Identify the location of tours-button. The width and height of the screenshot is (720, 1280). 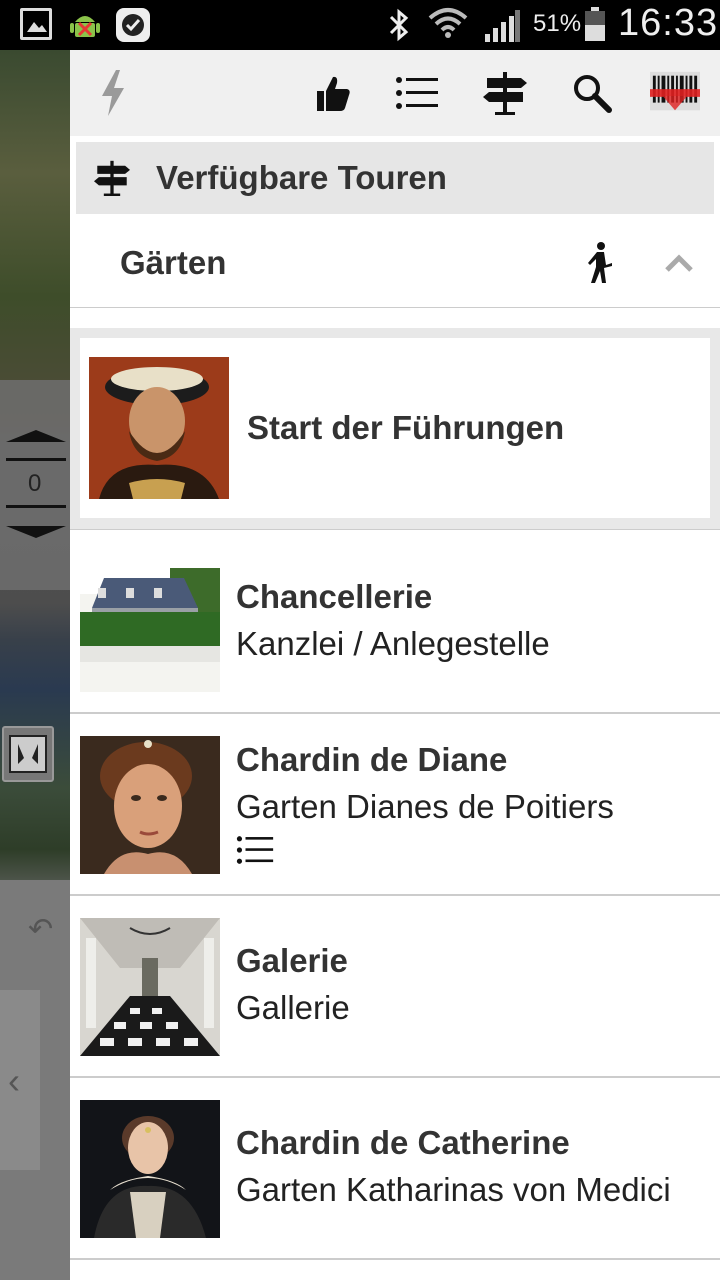
(505, 93).